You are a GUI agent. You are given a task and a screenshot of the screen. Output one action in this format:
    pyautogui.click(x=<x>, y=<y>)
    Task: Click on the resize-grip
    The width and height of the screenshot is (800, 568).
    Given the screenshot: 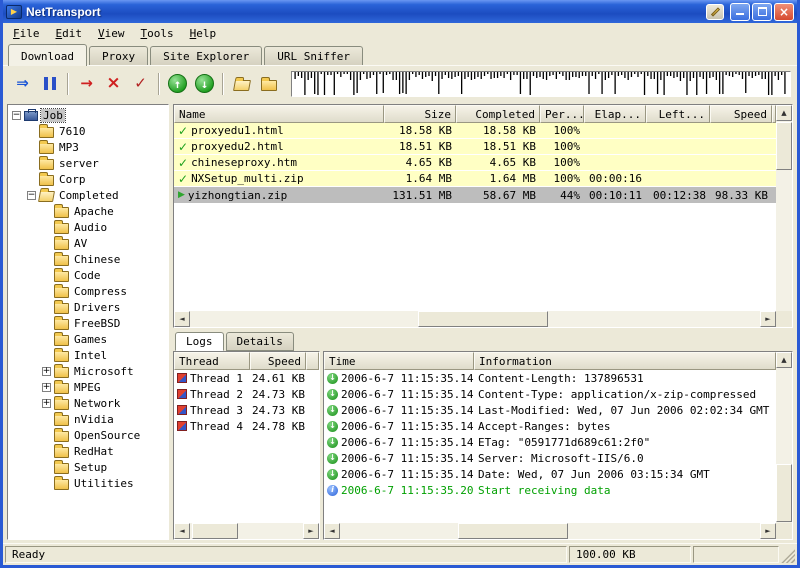 What is the action you would take?
    pyautogui.click(x=788, y=554)
    